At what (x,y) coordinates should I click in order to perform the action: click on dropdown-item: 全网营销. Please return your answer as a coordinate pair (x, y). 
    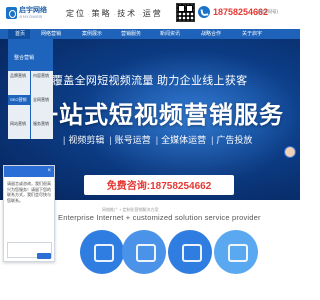
    Looking at the image, I should click on (41, 100).